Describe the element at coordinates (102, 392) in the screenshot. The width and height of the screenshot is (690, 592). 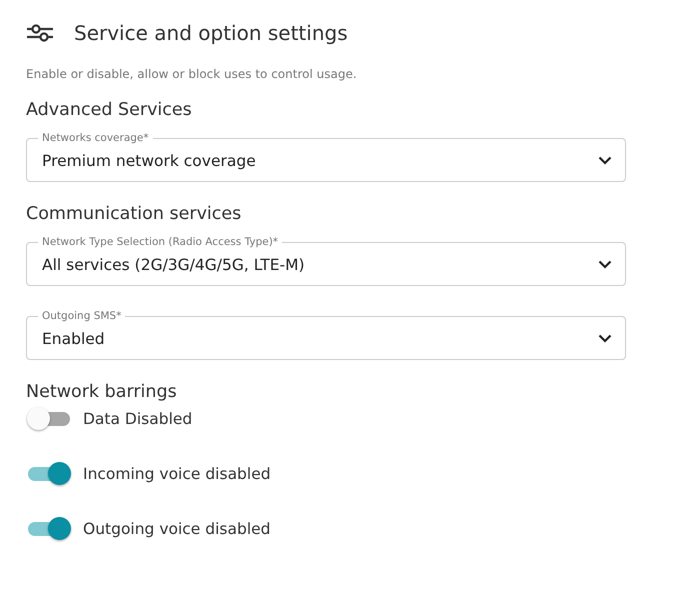
I see `section-heading: Network barrings` at that location.